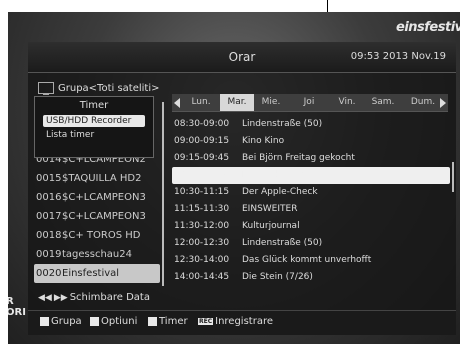 The image size is (468, 356). Describe the element at coordinates (94, 105) in the screenshot. I see `timer-popup-title: Timer` at that location.